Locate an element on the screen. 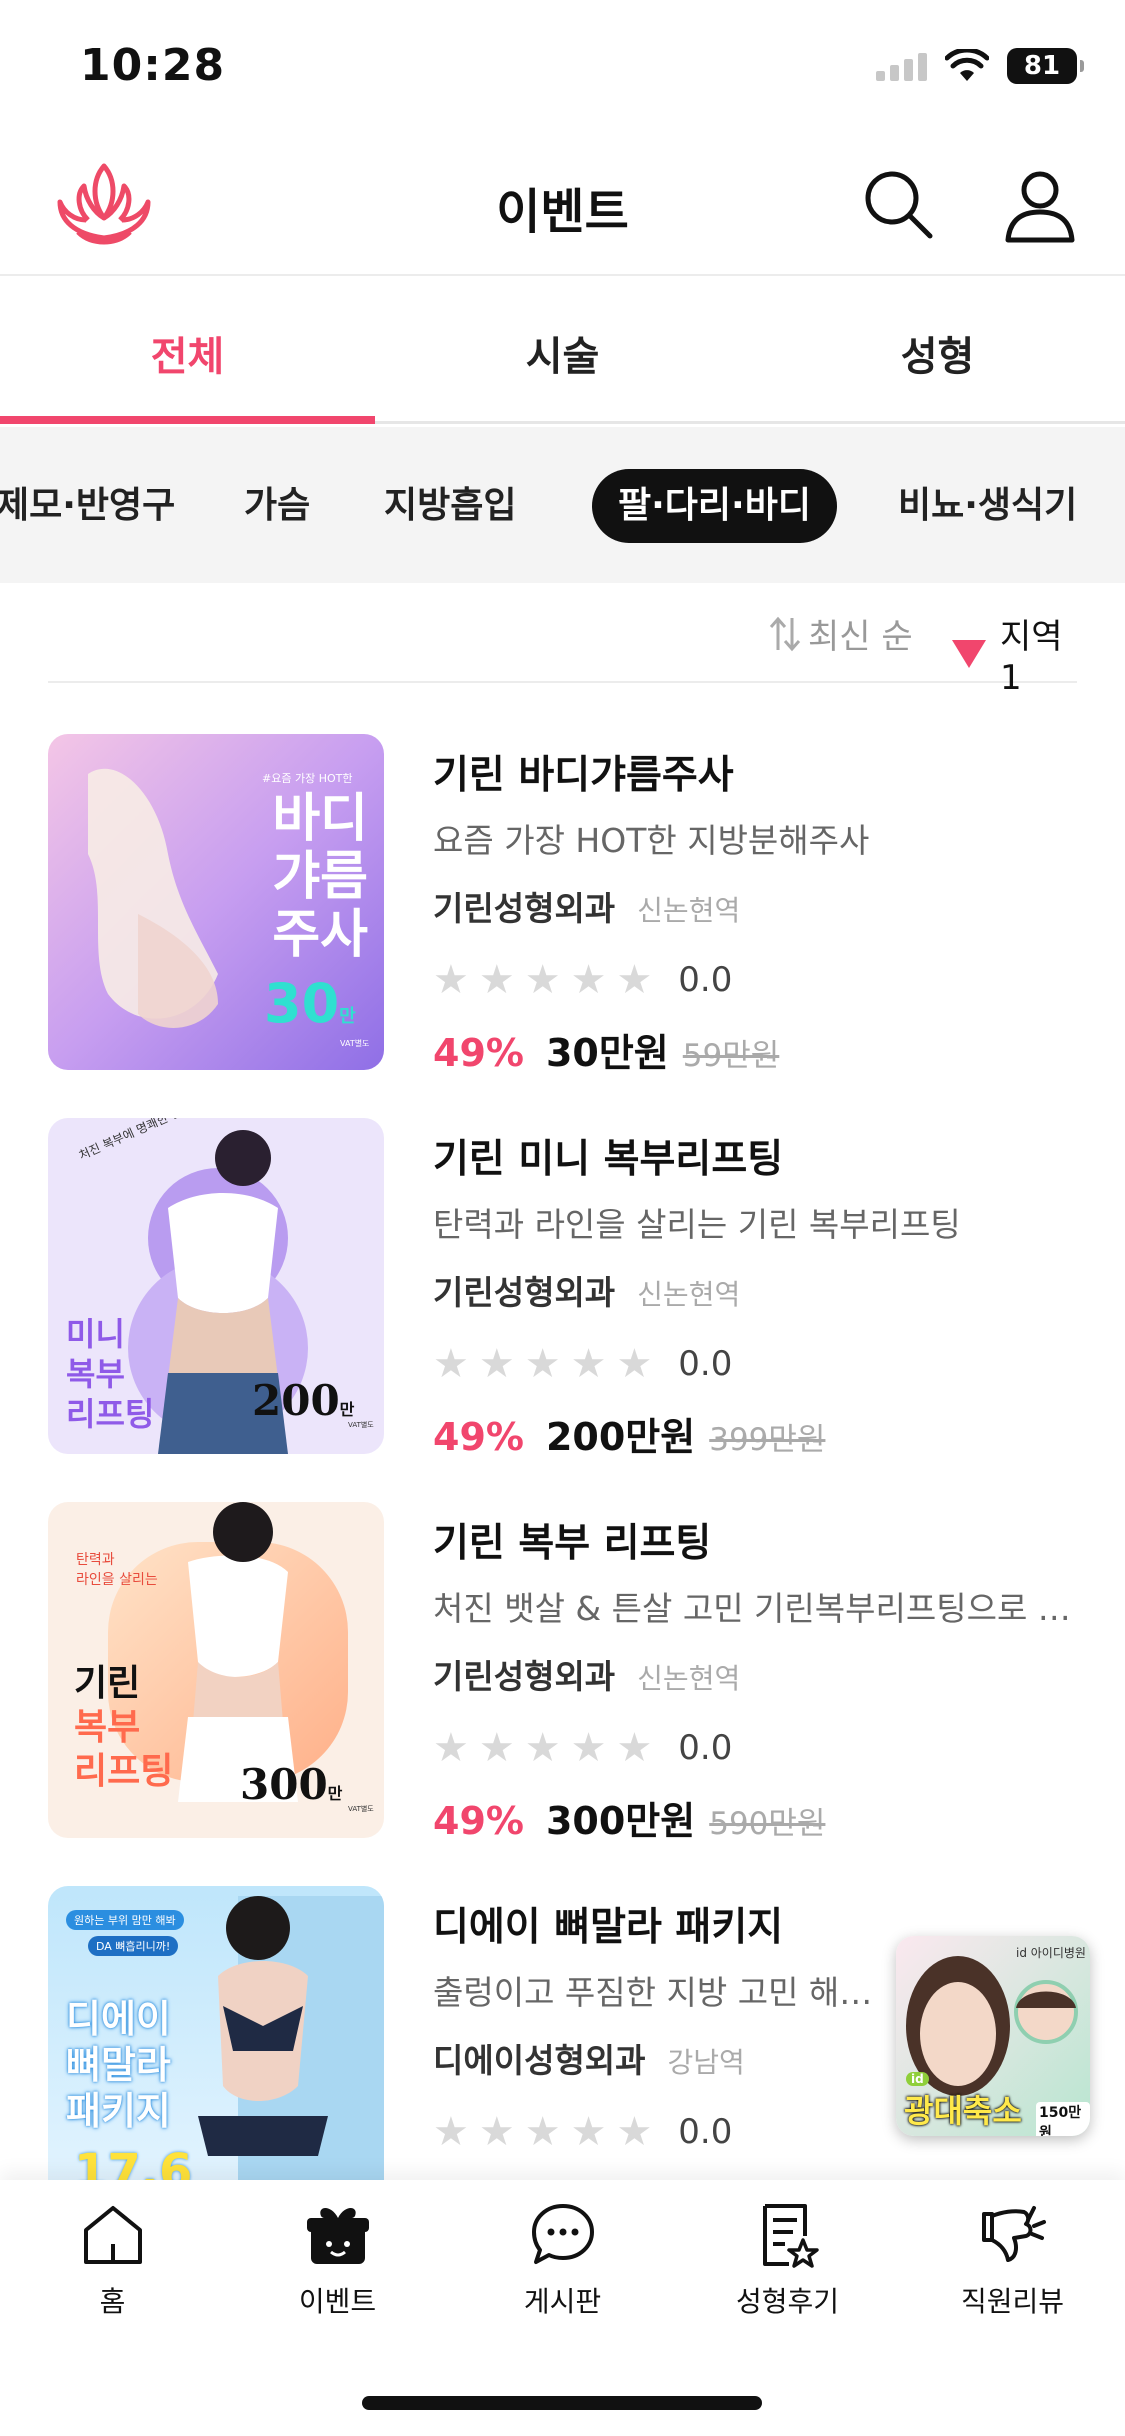 This screenshot has width=1125, height=2436. thumb-vat-note: VAT별도 is located at coordinates (361, 1425).